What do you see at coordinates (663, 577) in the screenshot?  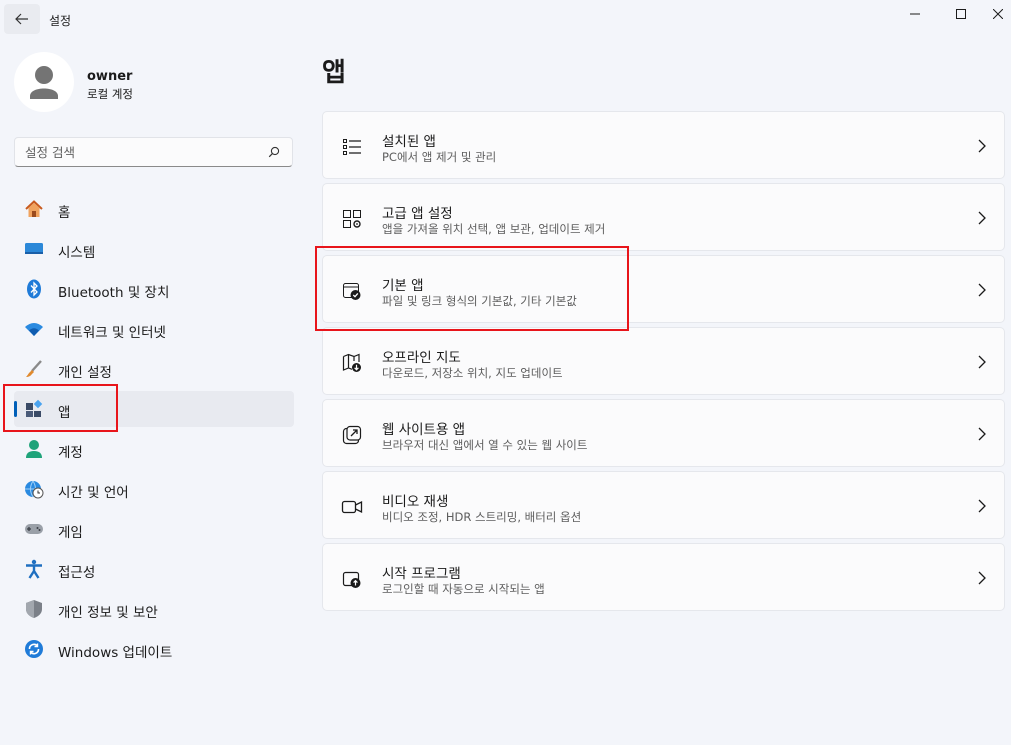 I see `card-startup: 시작 프로그램 로그인할 때 자동으로 시작되는 앱` at bounding box center [663, 577].